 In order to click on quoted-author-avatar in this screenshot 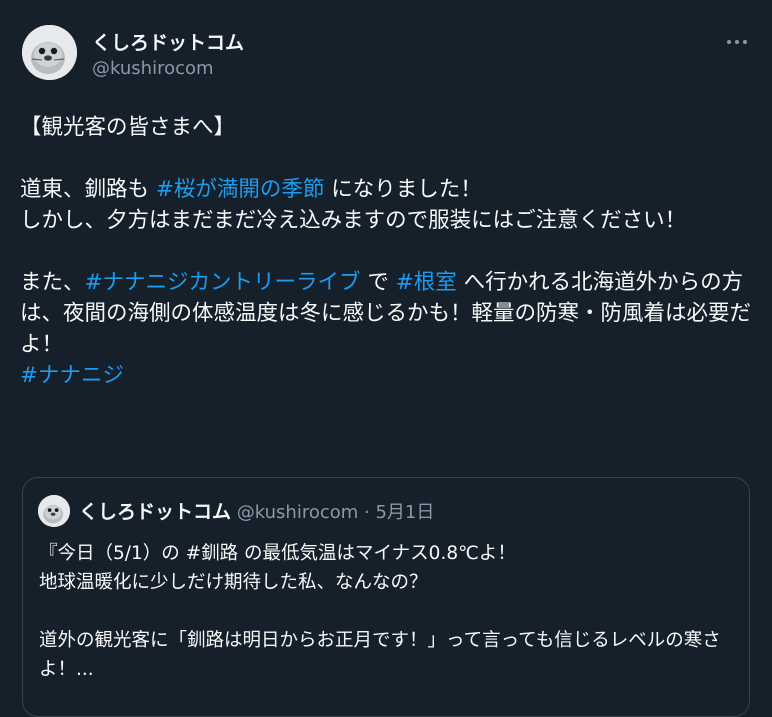, I will do `click(54, 511)`.